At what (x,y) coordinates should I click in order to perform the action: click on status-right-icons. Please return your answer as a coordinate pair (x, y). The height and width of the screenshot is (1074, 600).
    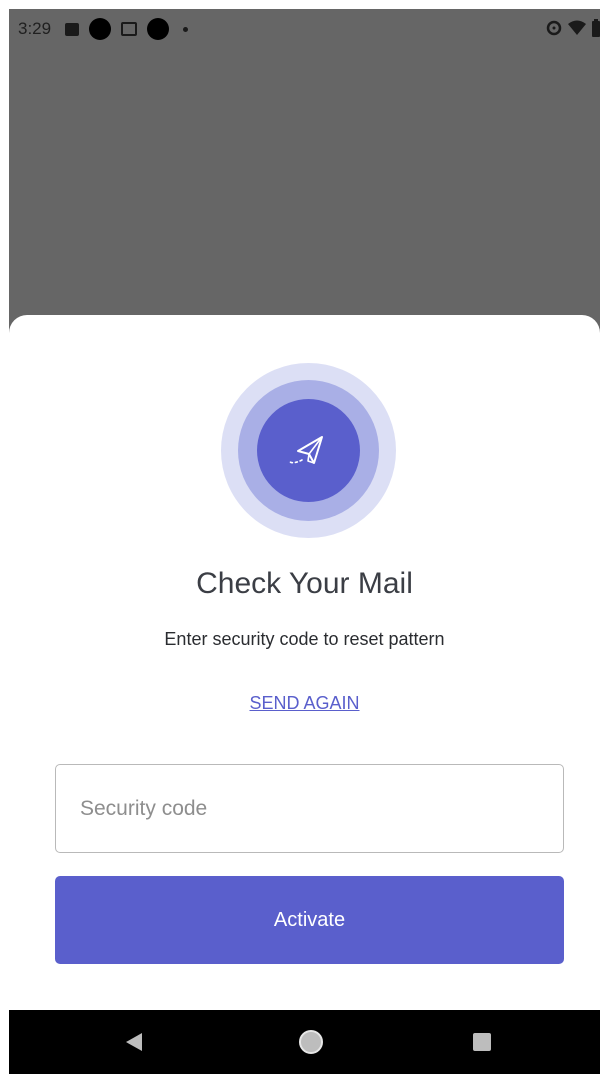
    Looking at the image, I should click on (570, 28).